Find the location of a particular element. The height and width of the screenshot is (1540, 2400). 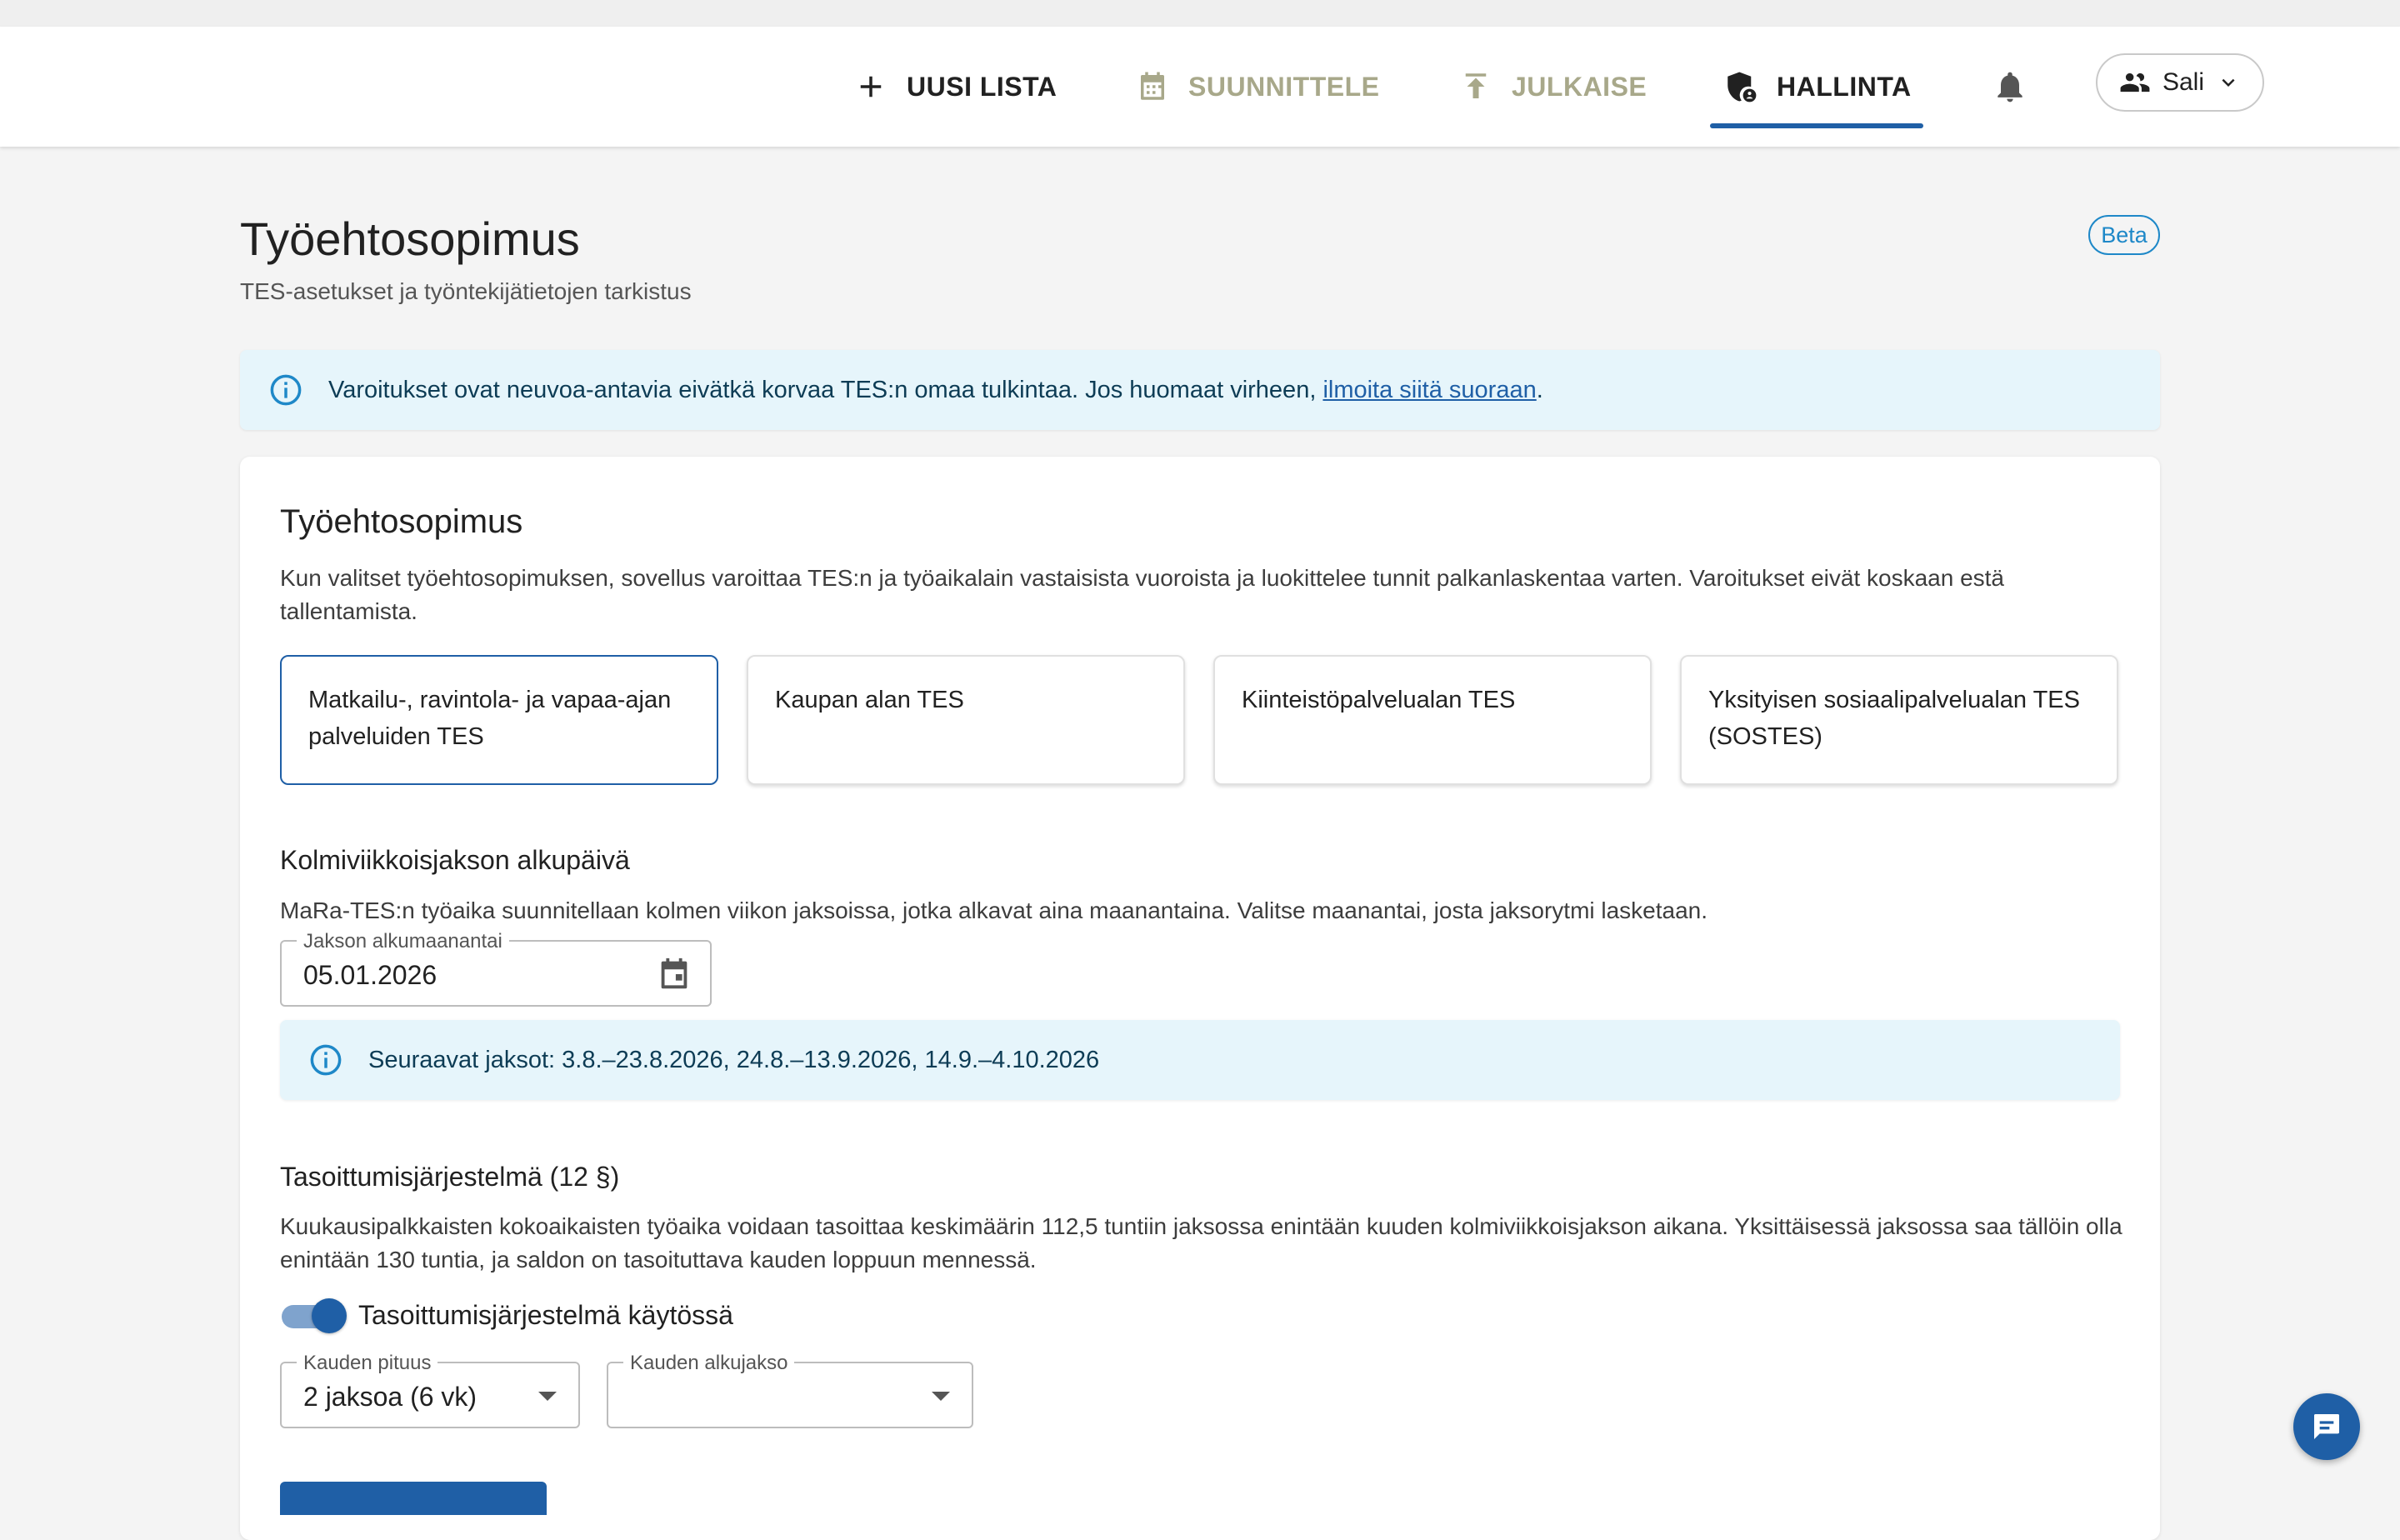

page-title: Työehtosopimus is located at coordinates (410, 238).